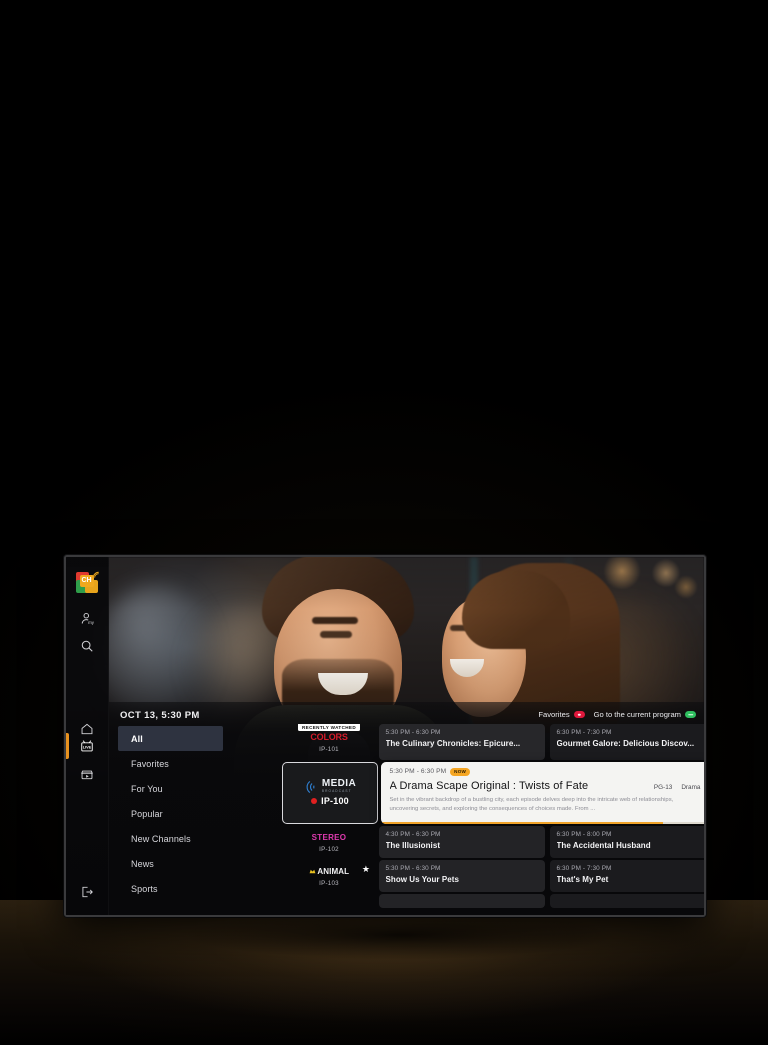 The image size is (768, 1045). What do you see at coordinates (691, 787) in the screenshot?
I see `program-genre: Drama` at bounding box center [691, 787].